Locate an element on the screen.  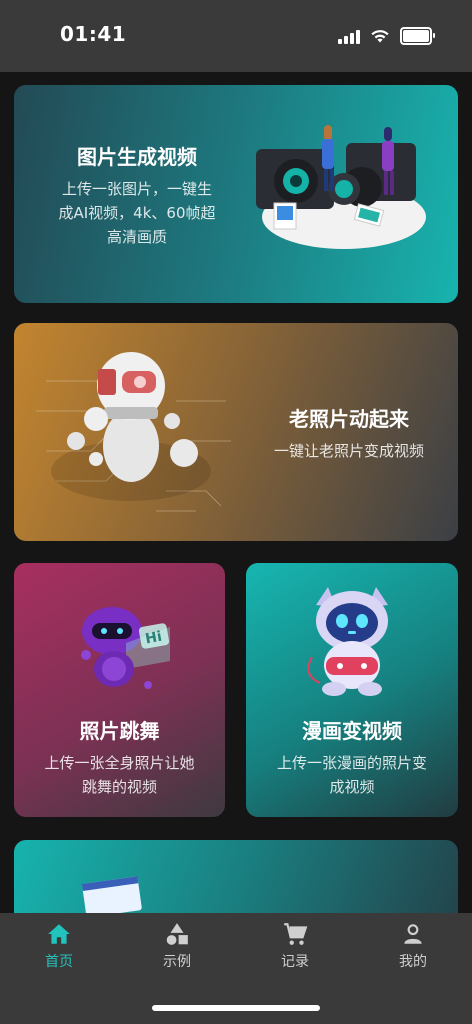
tab-label: 示例 is located at coordinates (177, 962).